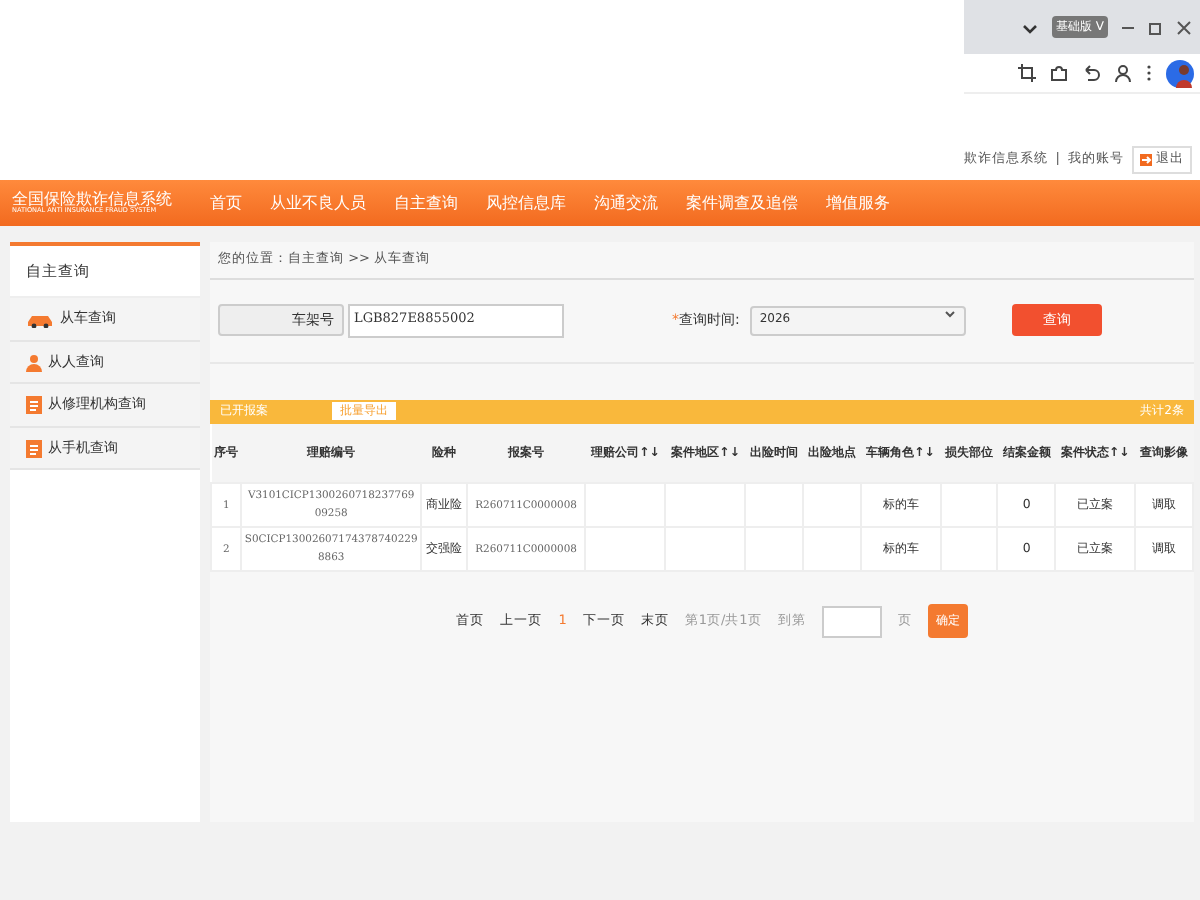 This screenshot has height=900, width=1200. What do you see at coordinates (1180, 73) in the screenshot?
I see `avatar-icon` at bounding box center [1180, 73].